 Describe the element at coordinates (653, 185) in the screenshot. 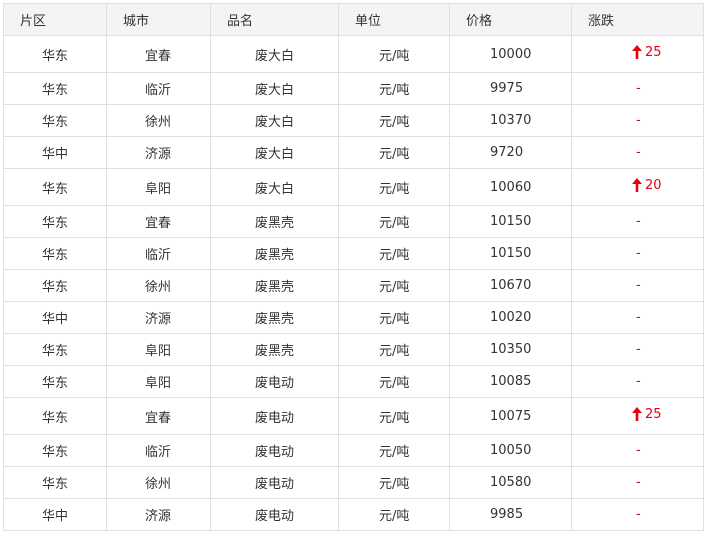

I see `change-value: 20` at that location.